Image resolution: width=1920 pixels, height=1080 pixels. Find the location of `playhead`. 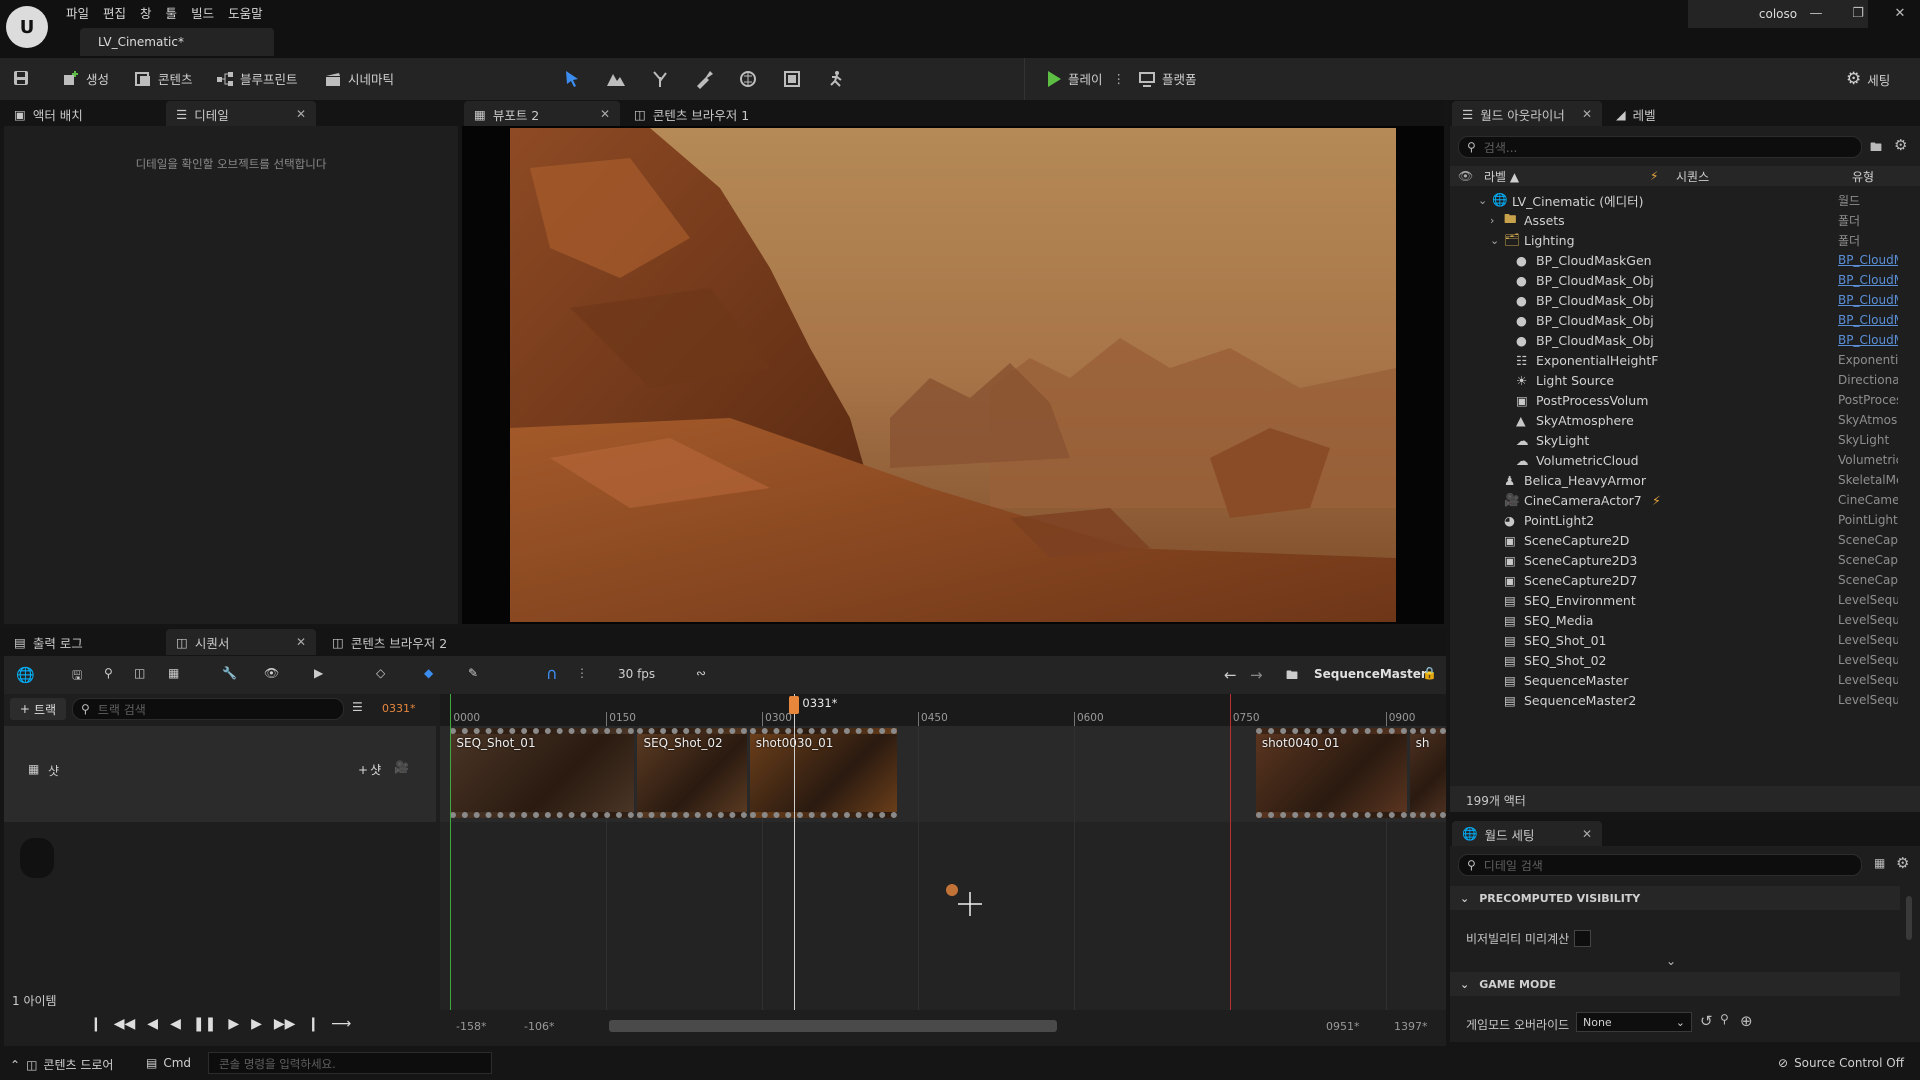

playhead is located at coordinates (795, 852).